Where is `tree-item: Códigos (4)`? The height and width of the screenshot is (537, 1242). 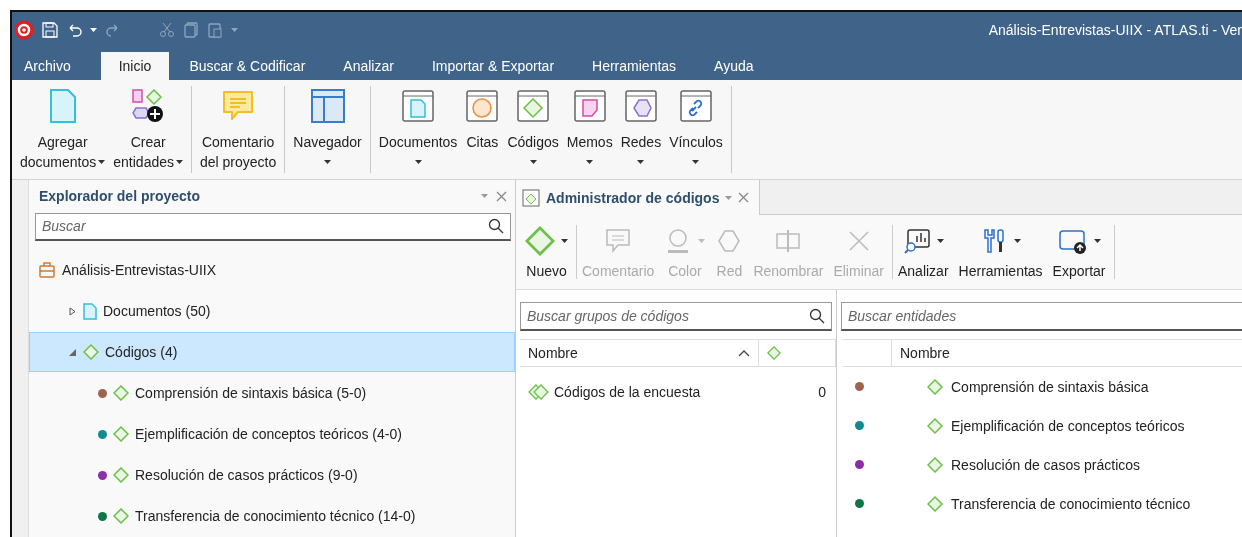 tree-item: Códigos (4) is located at coordinates (272, 352).